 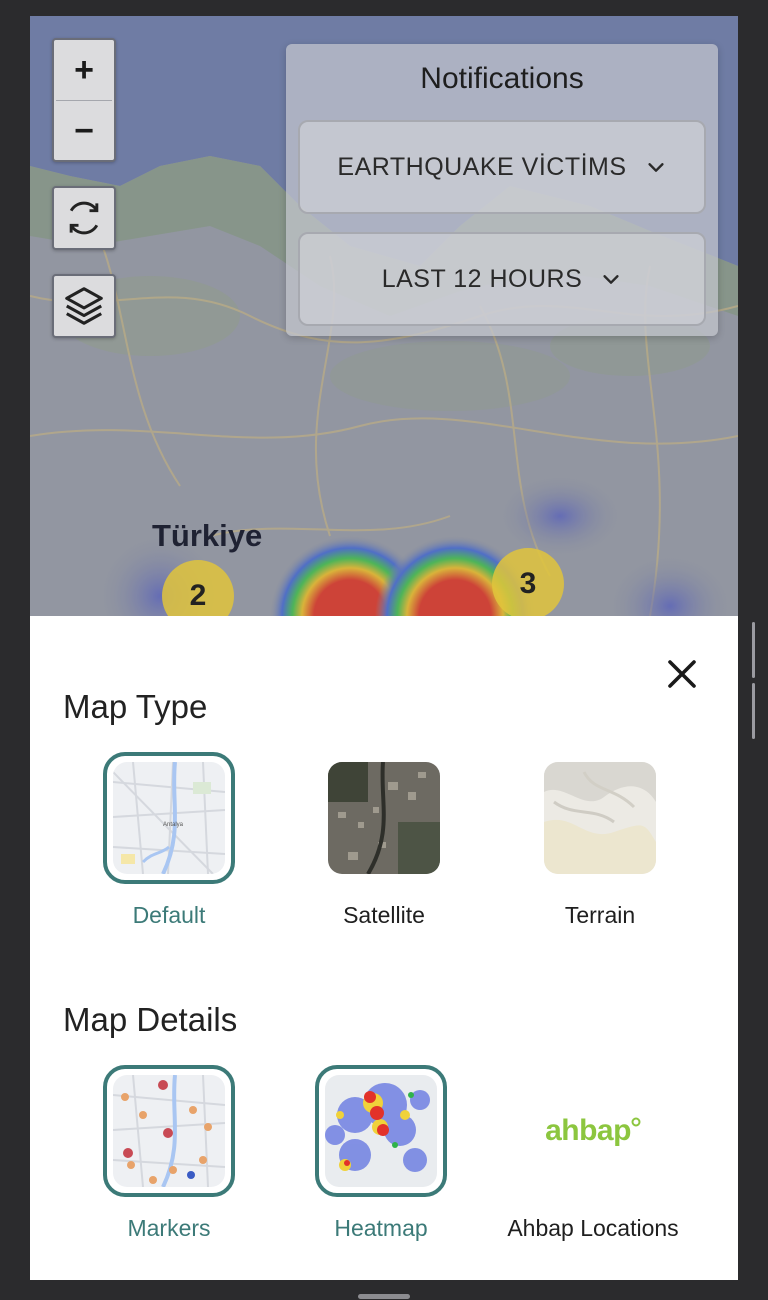 I want to click on ahbap-logo: ahbap, so click(x=593, y=1131).